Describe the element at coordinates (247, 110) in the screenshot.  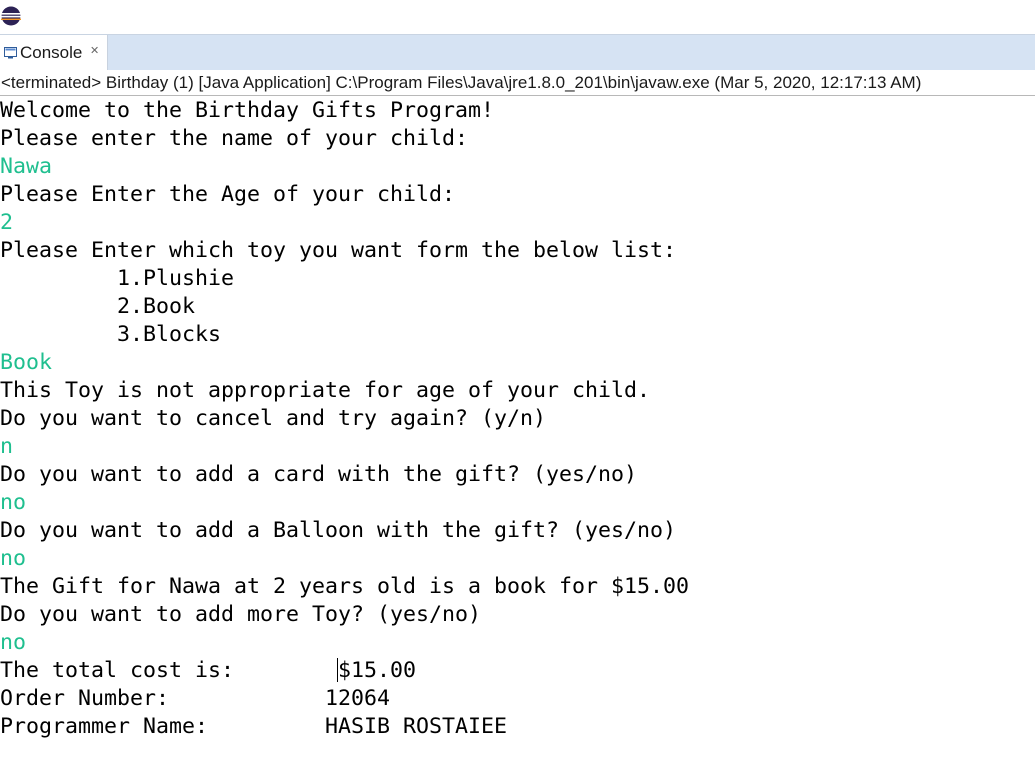
I see `console-output-line: Welcome to the Birthday Gifts Program!` at that location.